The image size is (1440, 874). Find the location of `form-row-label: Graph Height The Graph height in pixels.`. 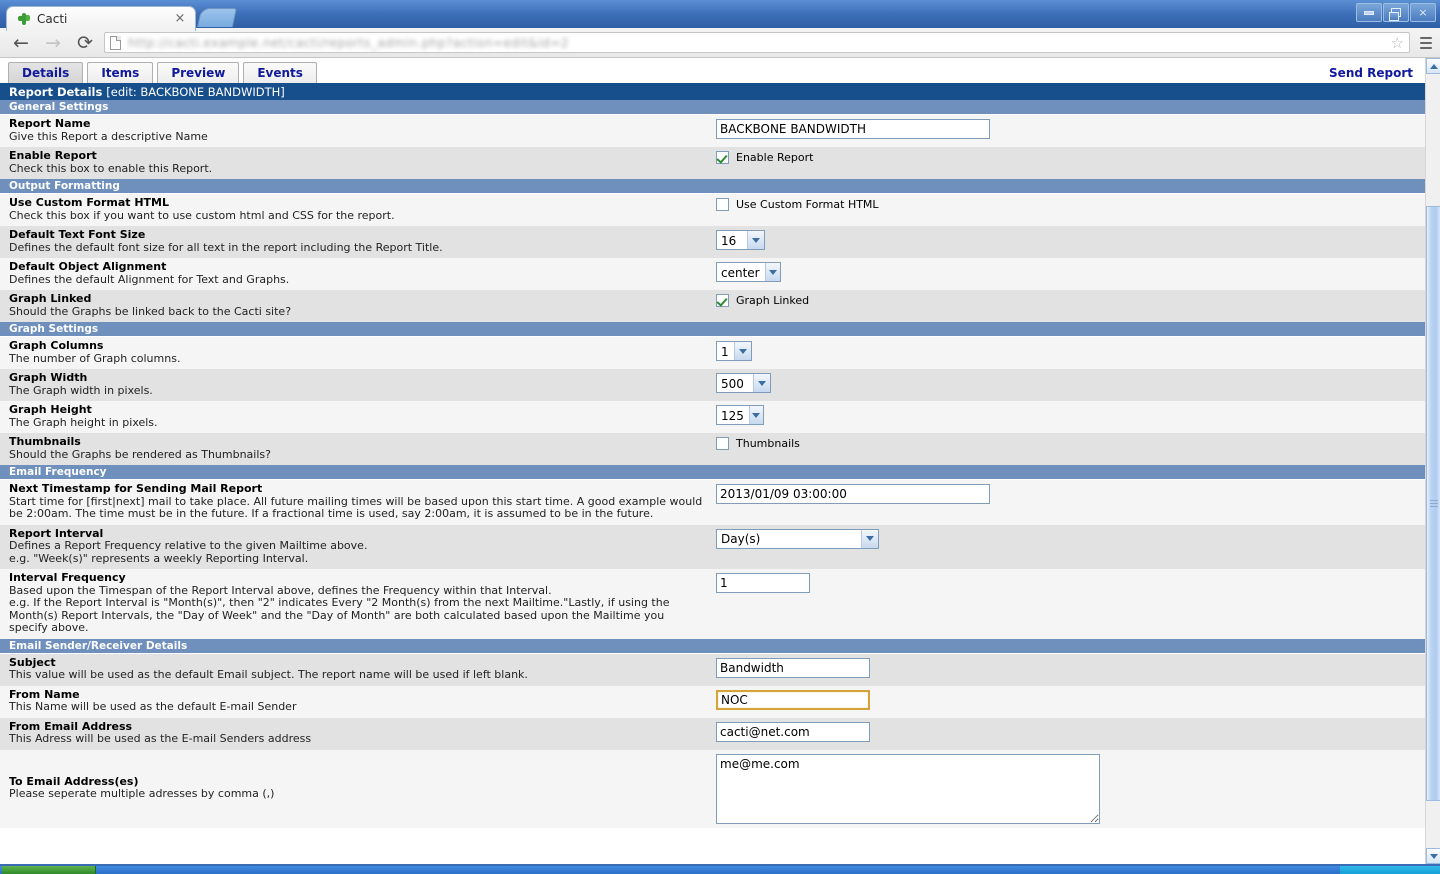

form-row-label: Graph Height The Graph height in pixels. is located at coordinates (358, 417).